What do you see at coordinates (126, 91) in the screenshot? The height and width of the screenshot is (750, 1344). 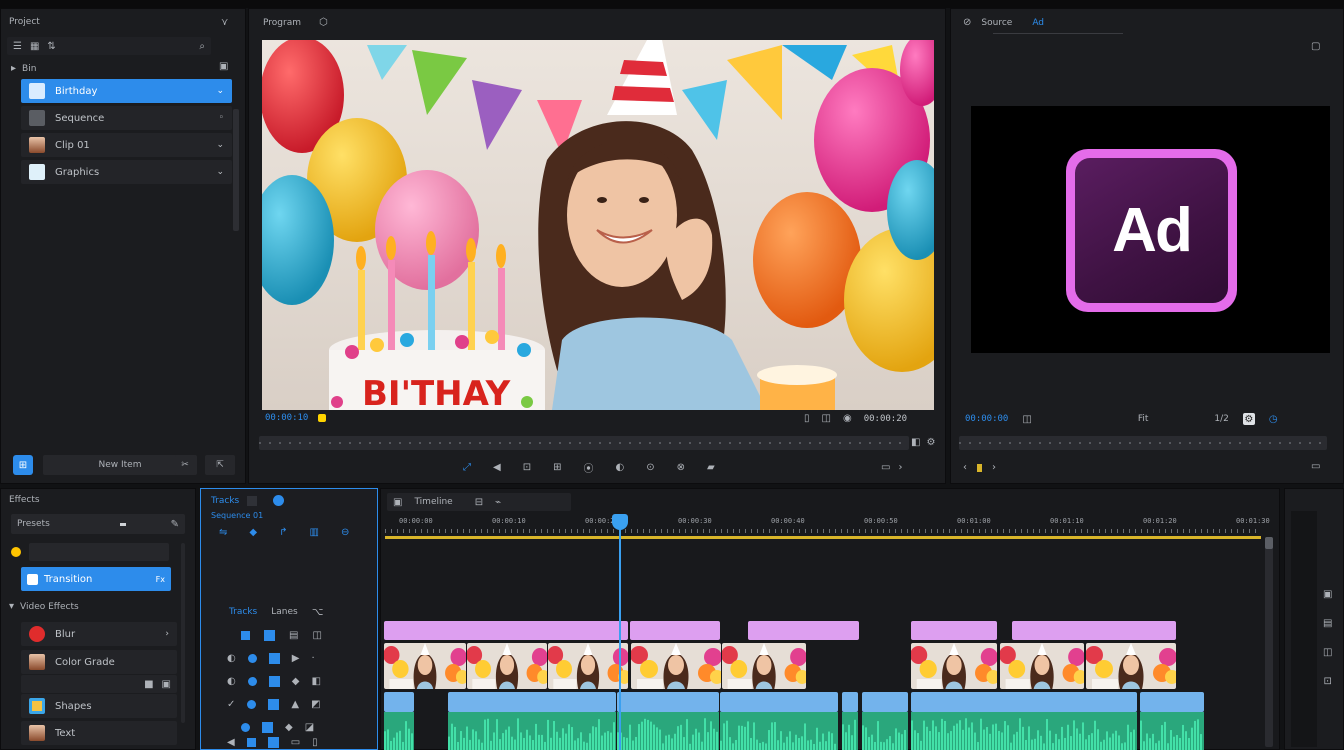 I see `project-item: Birthday ⌄` at bounding box center [126, 91].